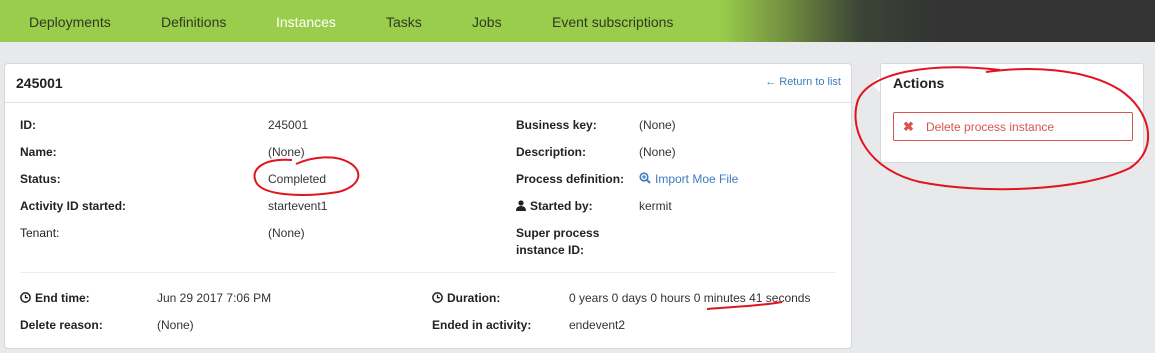 The height and width of the screenshot is (353, 1155). I want to click on description-value: (None), so click(657, 152).